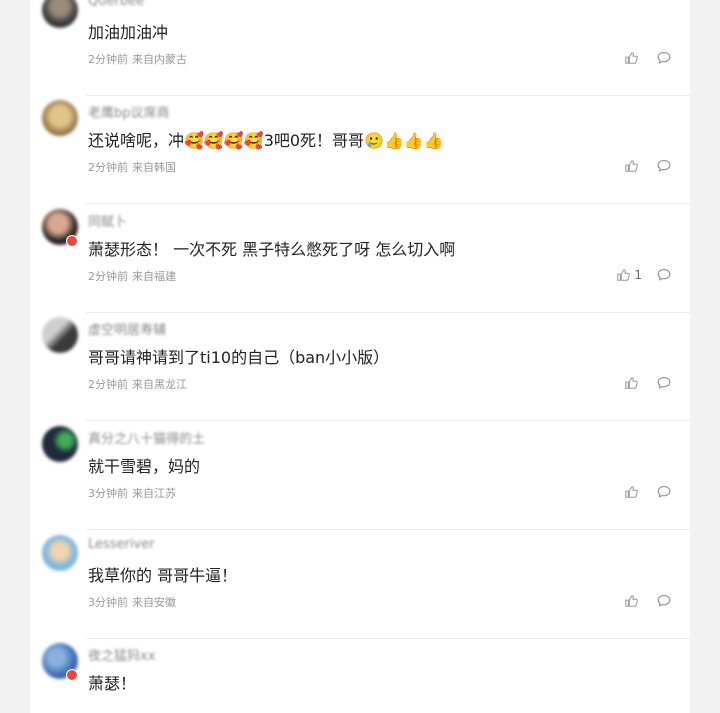  Describe the element at coordinates (107, 220) in the screenshot. I see `comment-username: 同赋卜` at that location.